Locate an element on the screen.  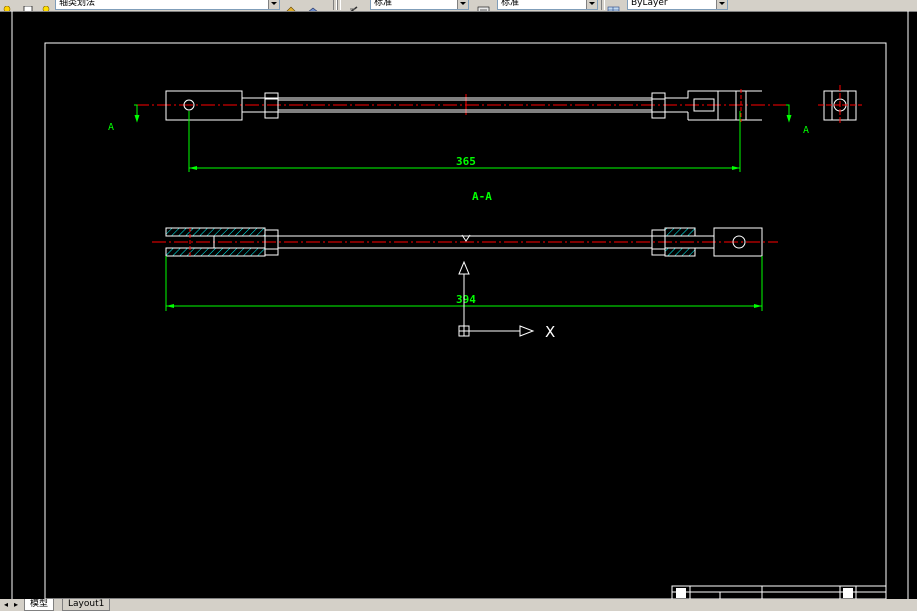
tab-model-label: 模型 is located at coordinates (39, 604).